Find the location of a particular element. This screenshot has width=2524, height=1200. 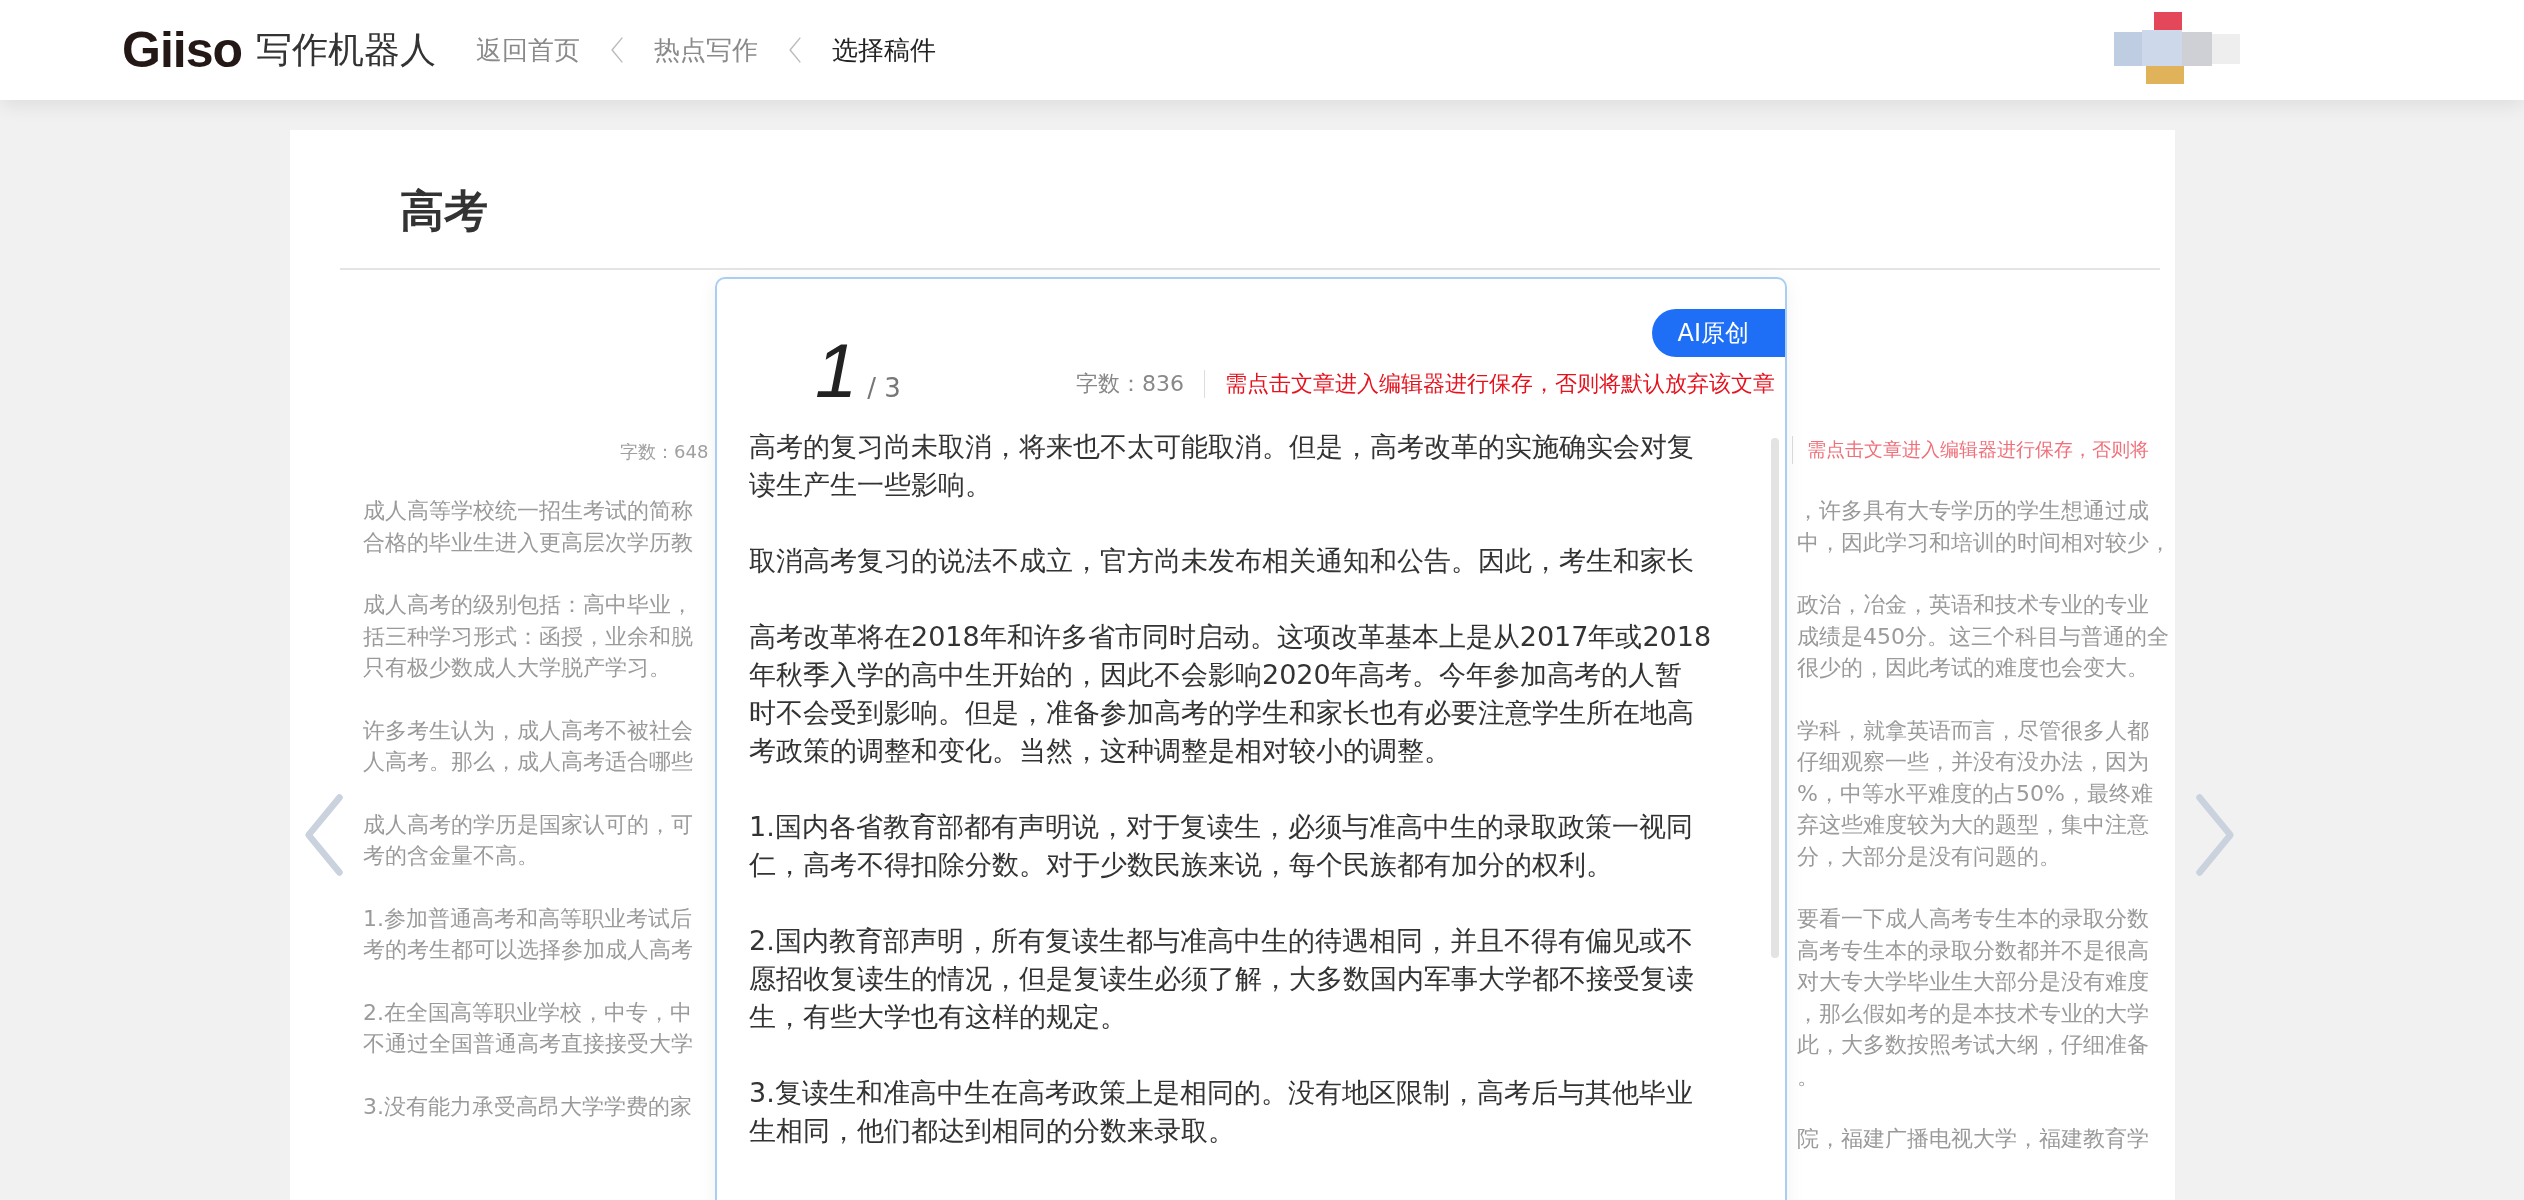

draft-text: 高考改革将在2018年和许多省市同时启动。这项改革基本上是从2017年或2018 is located at coordinates (1231, 637).